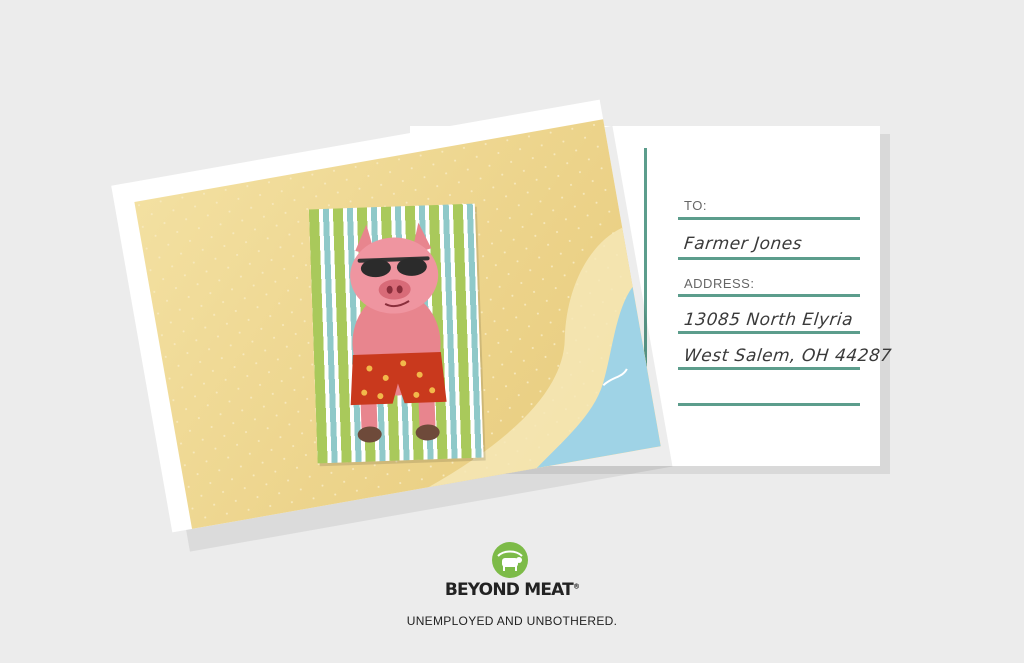 This screenshot has width=1024, height=663. Describe the element at coordinates (769, 404) in the screenshot. I see `blank-address-line` at that location.